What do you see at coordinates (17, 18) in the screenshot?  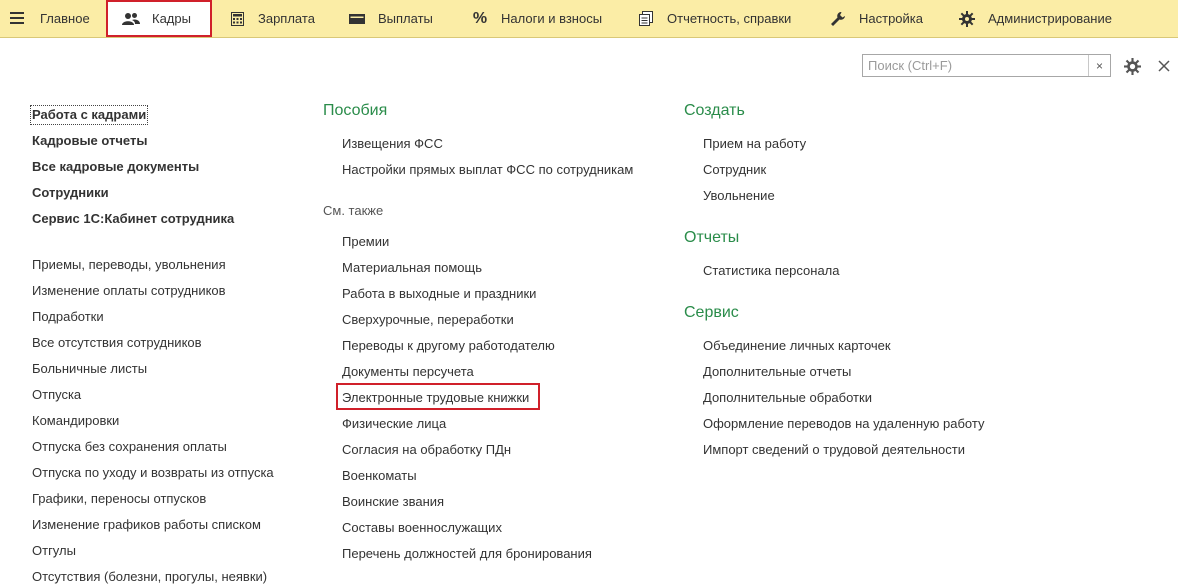 I see `hamburger-icon` at bounding box center [17, 18].